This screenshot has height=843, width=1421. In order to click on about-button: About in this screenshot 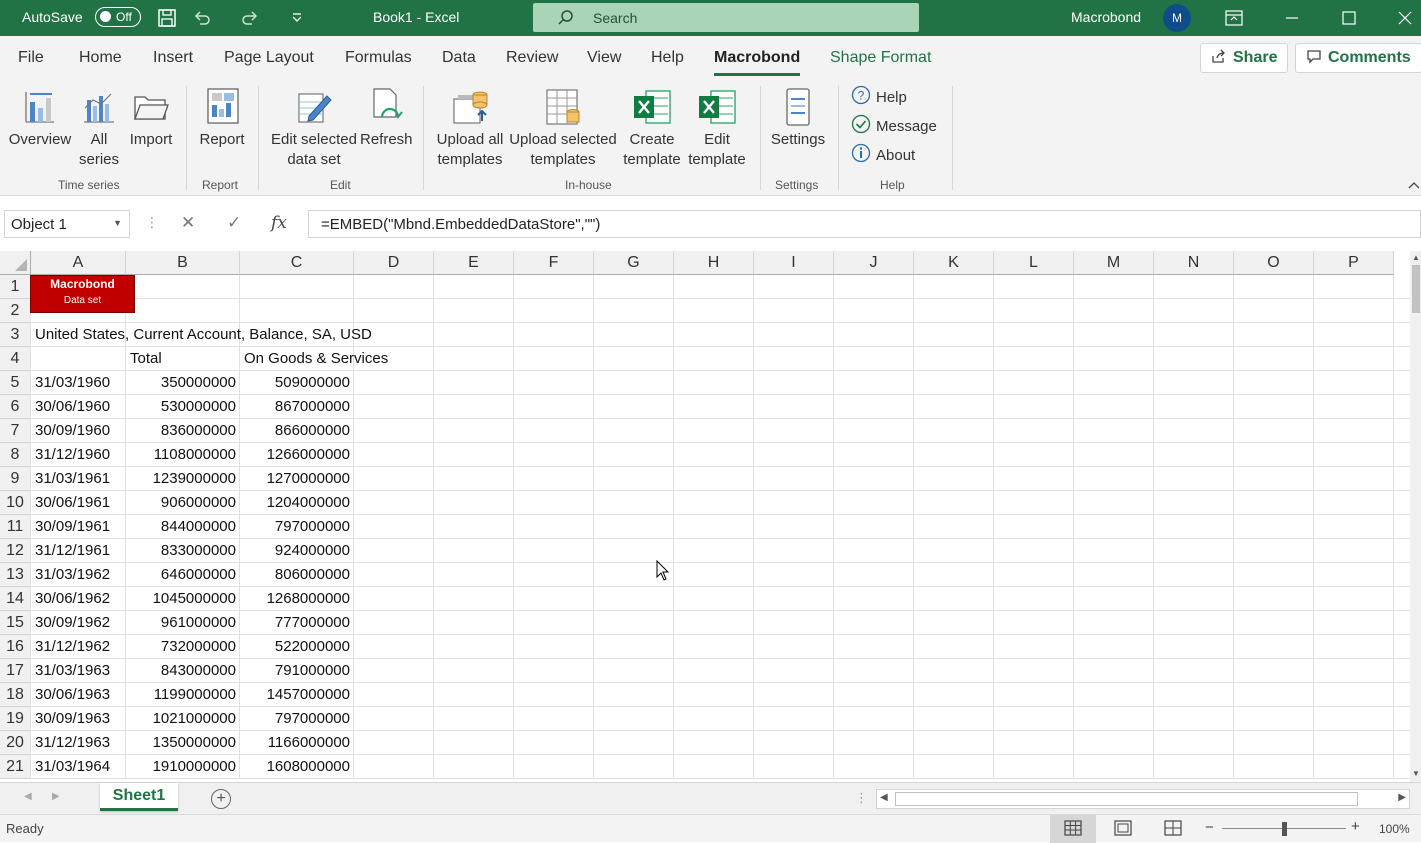, I will do `click(883, 155)`.